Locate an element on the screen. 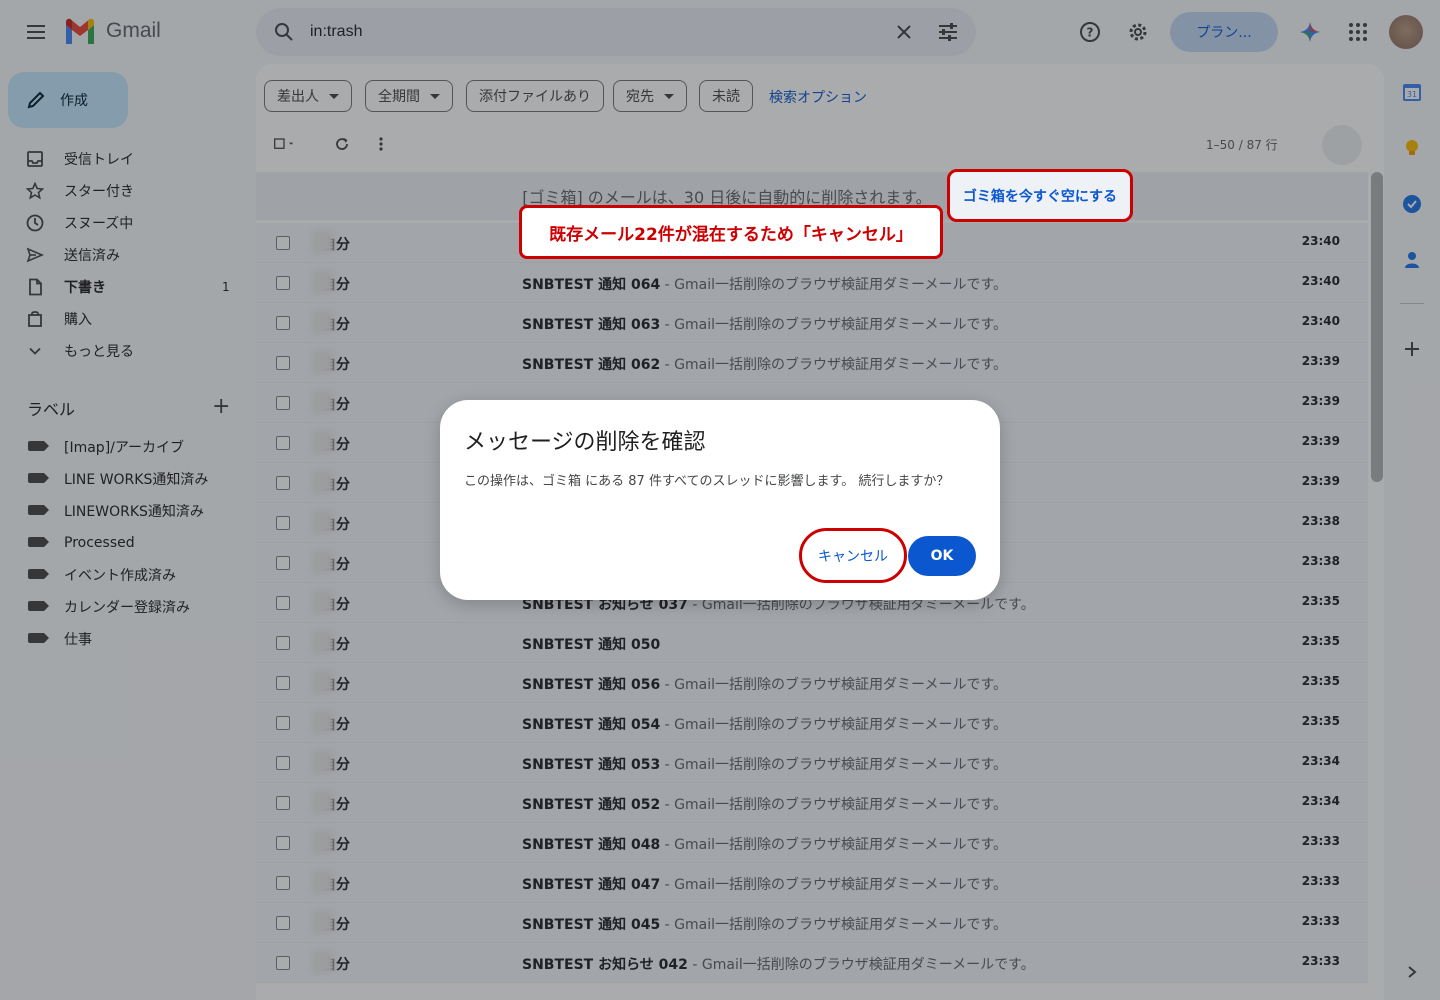 The image size is (1440, 1000). empty-trash-label: ゴミ箱を今すぐ空にする is located at coordinates (1040, 196).